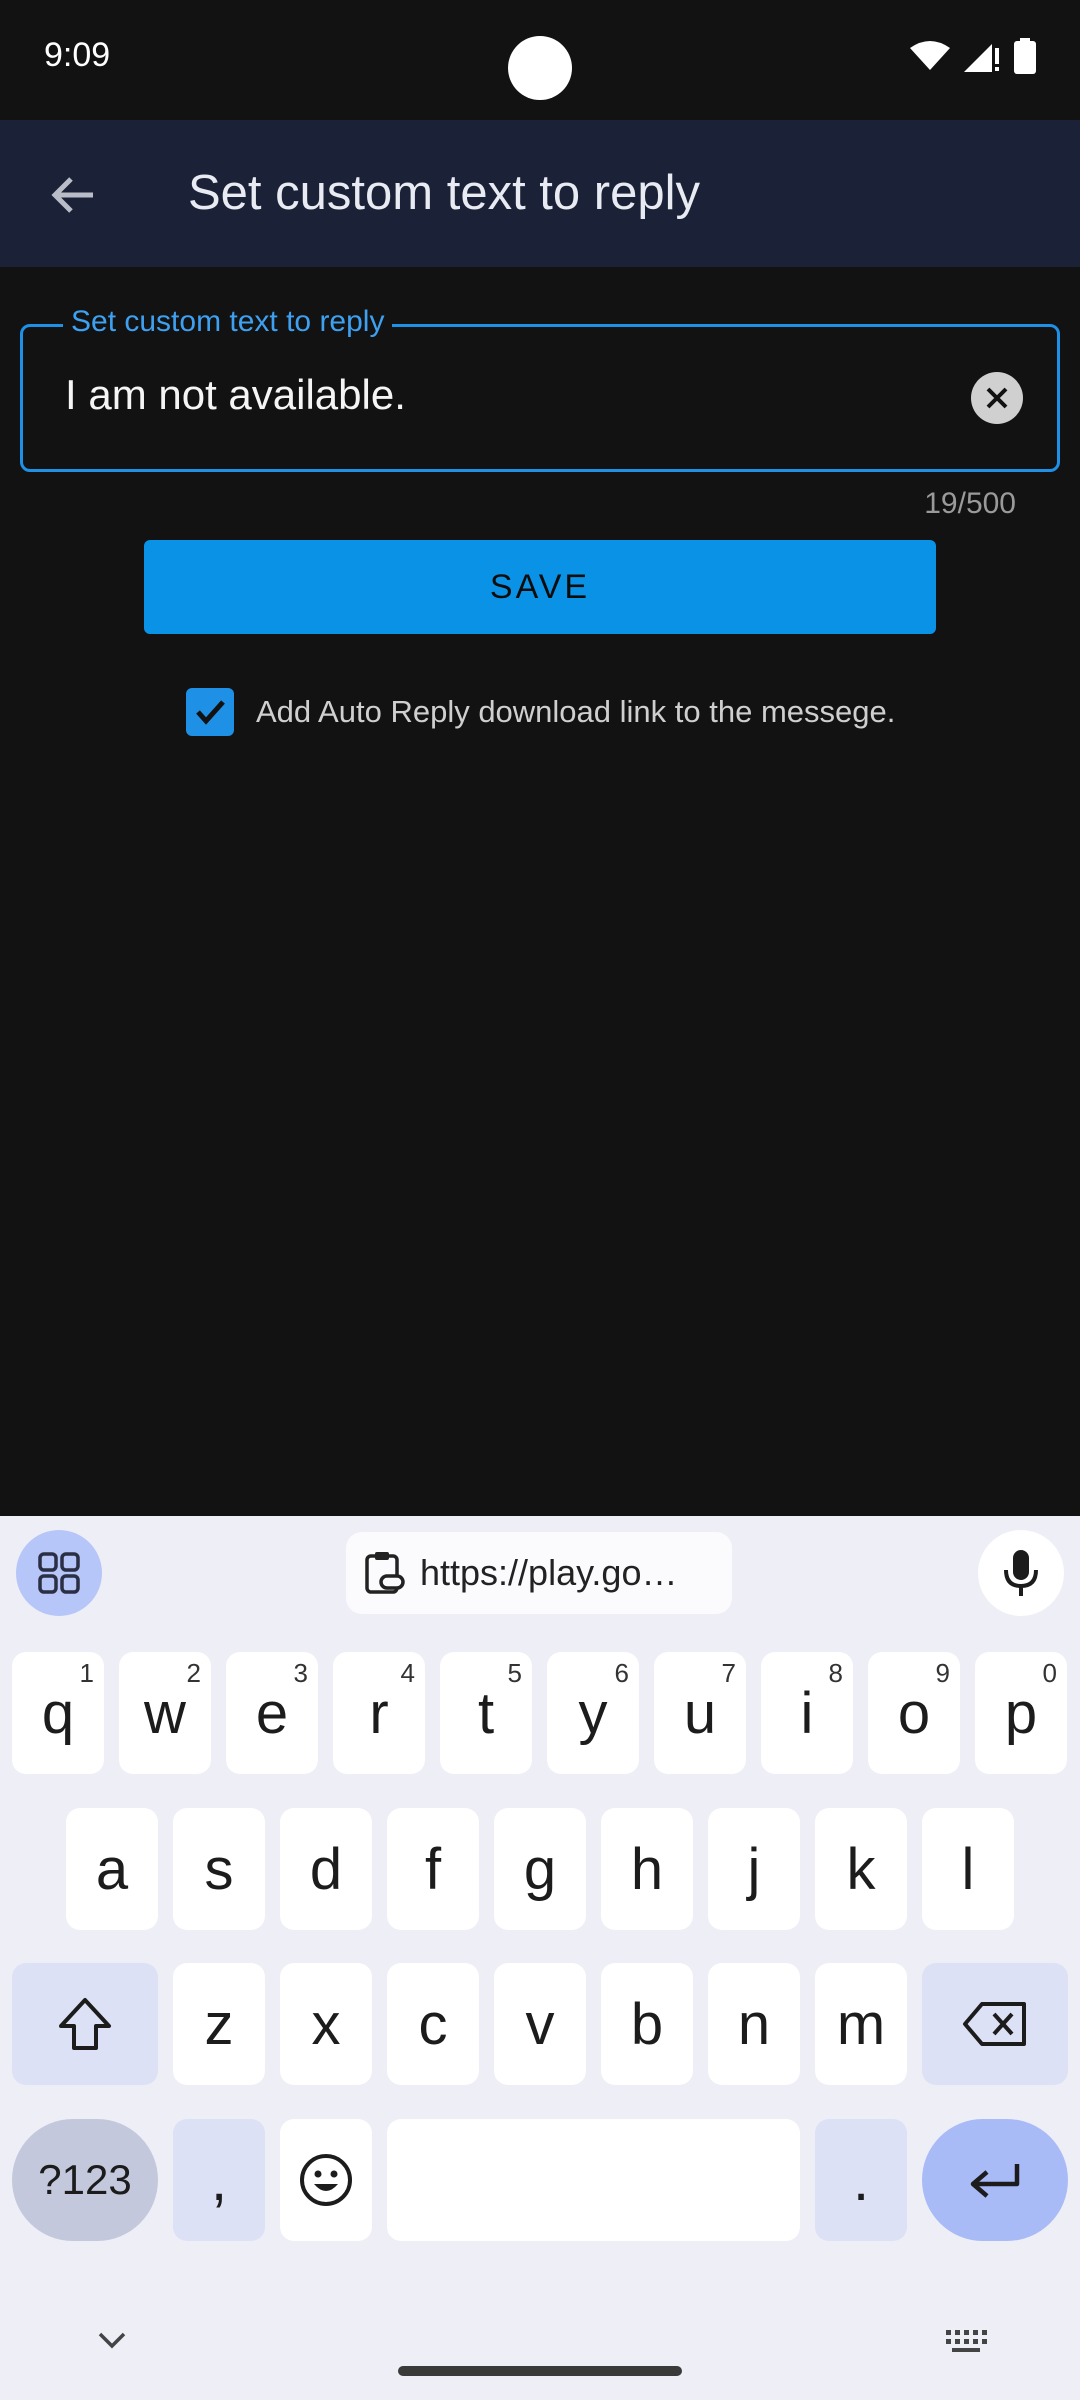  I want to click on shift-icon, so click(85, 2024).